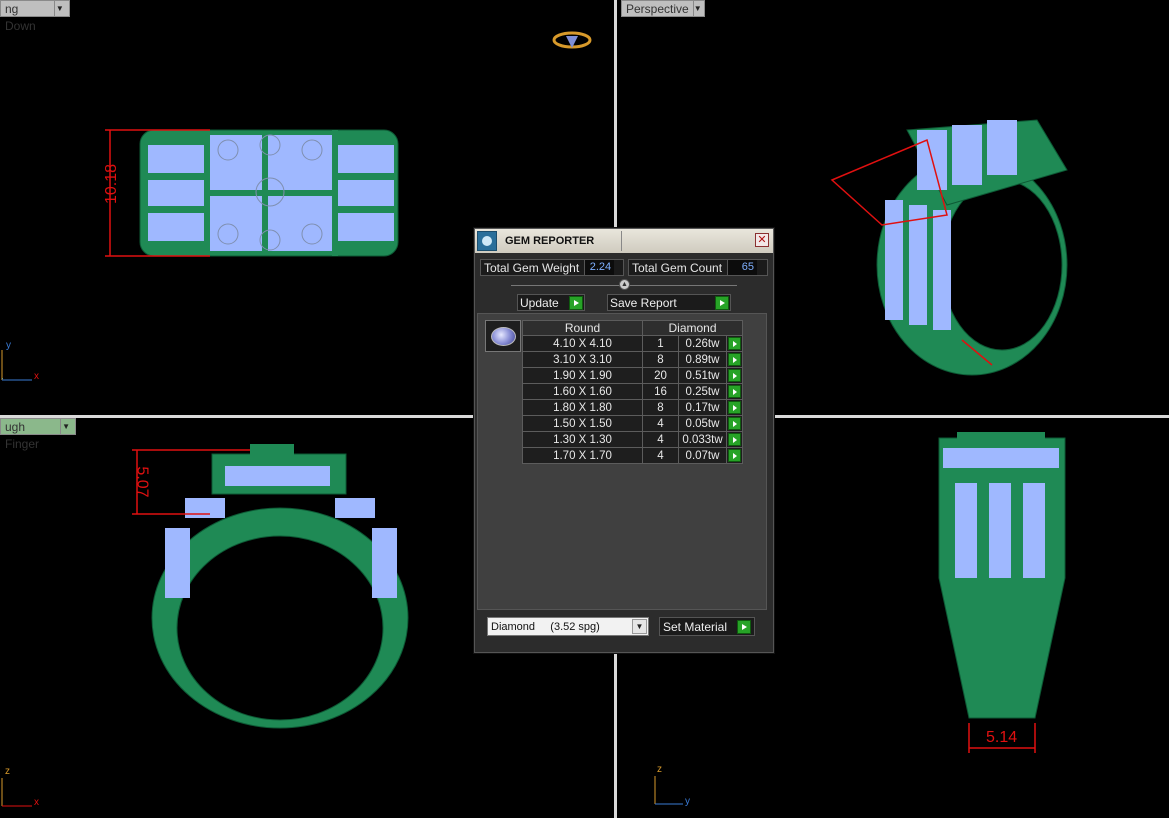  What do you see at coordinates (550, 241) in the screenshot?
I see `gem-reporter-title: GEM REPORTER` at bounding box center [550, 241].